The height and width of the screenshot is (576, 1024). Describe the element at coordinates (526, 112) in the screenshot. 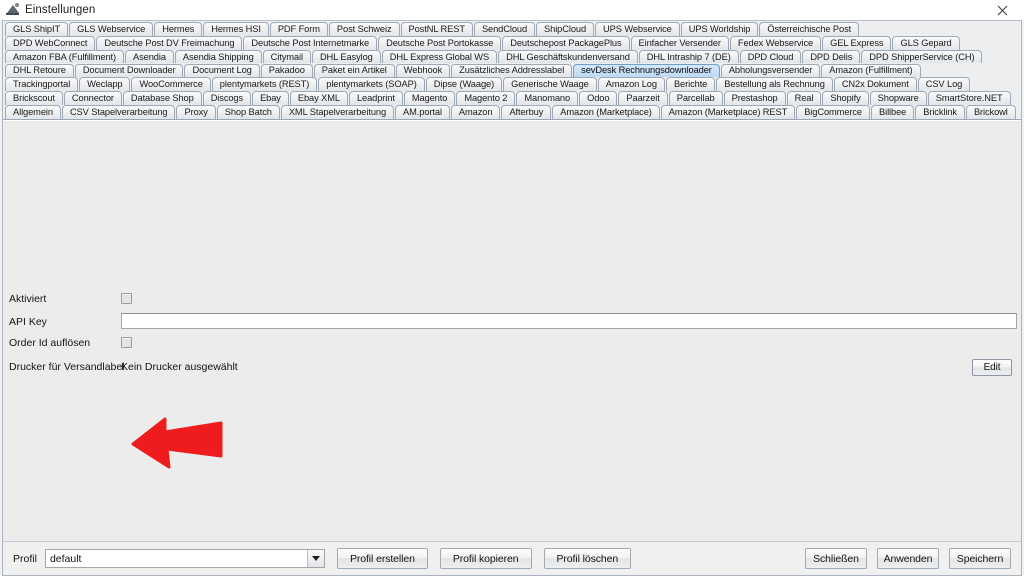

I see `tab-afterbuy: Afterbuy` at that location.